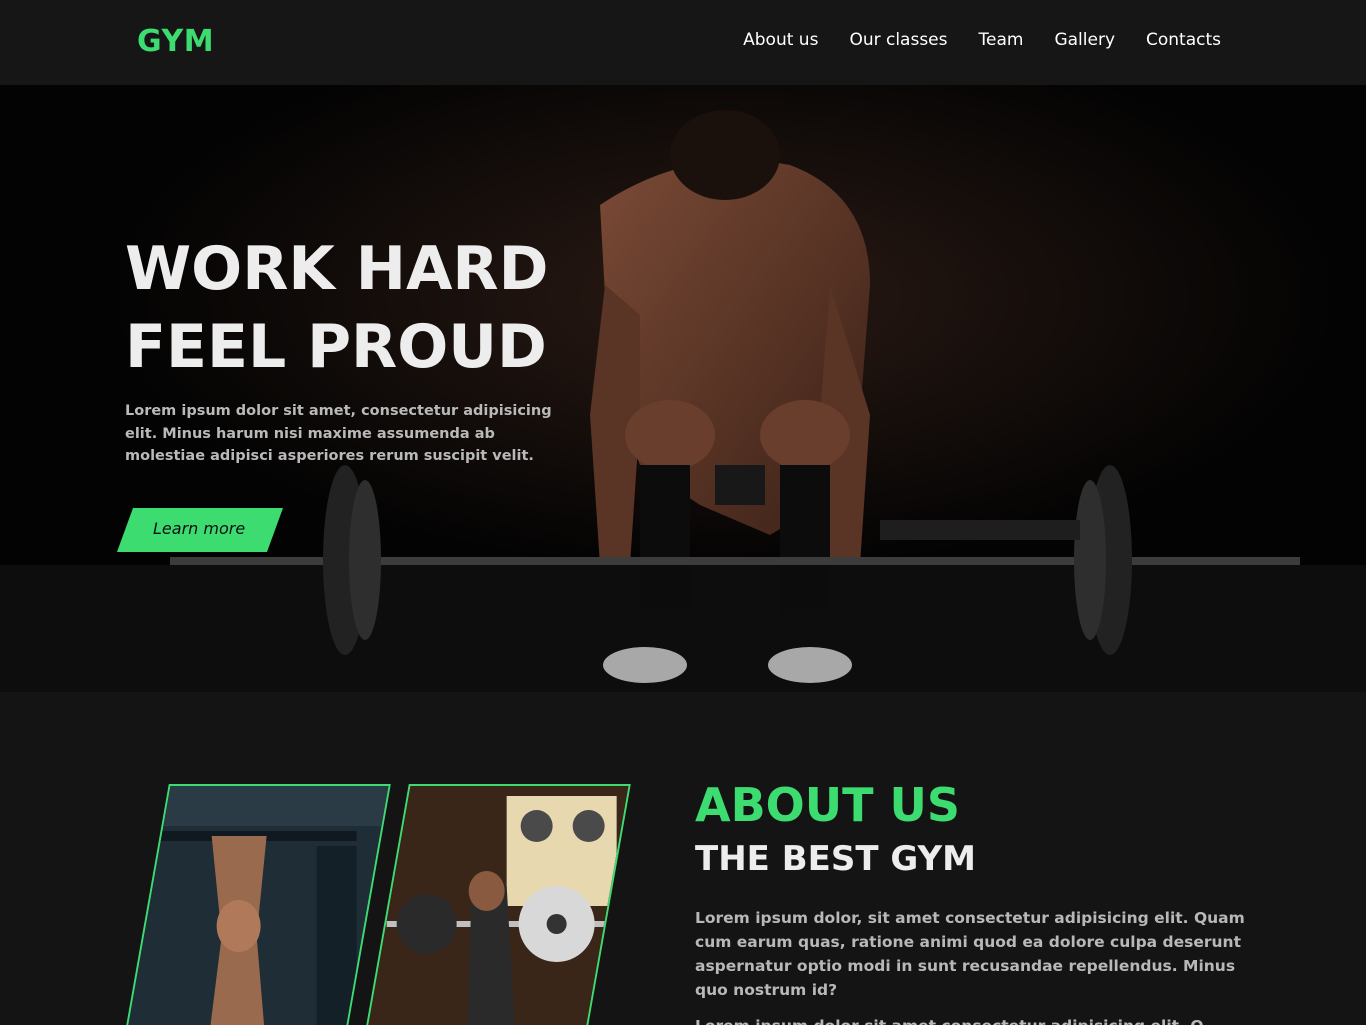 The height and width of the screenshot is (1025, 1366). I want to click on about-photo-pullup, so click(256, 904).